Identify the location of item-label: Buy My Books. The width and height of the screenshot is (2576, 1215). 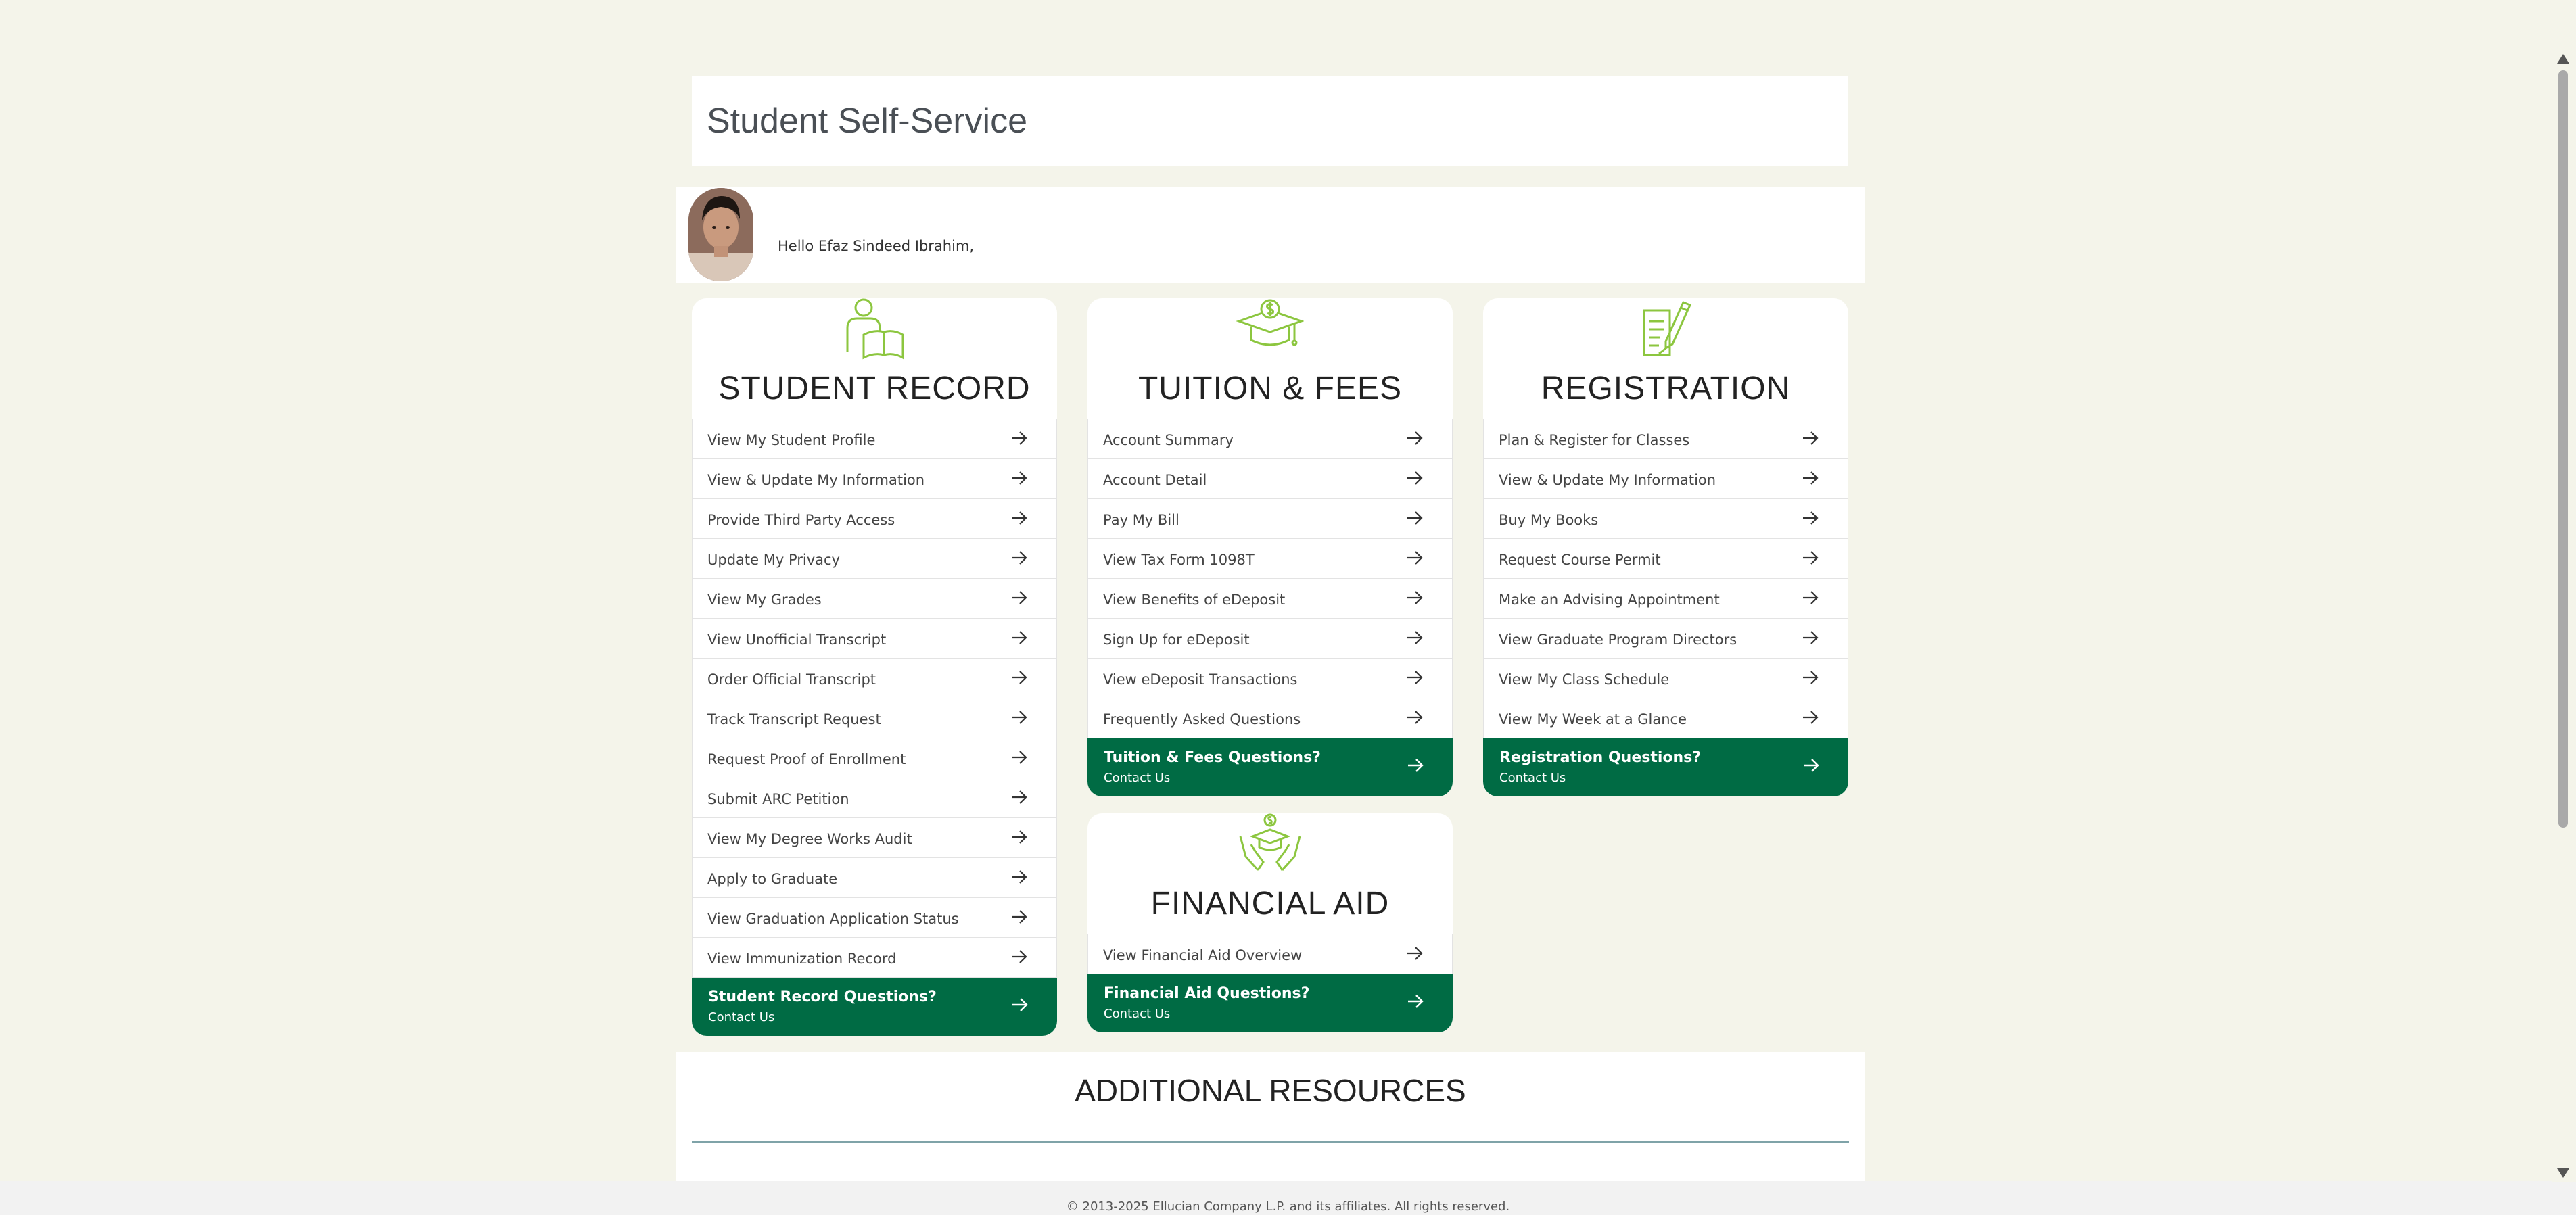
(1549, 520).